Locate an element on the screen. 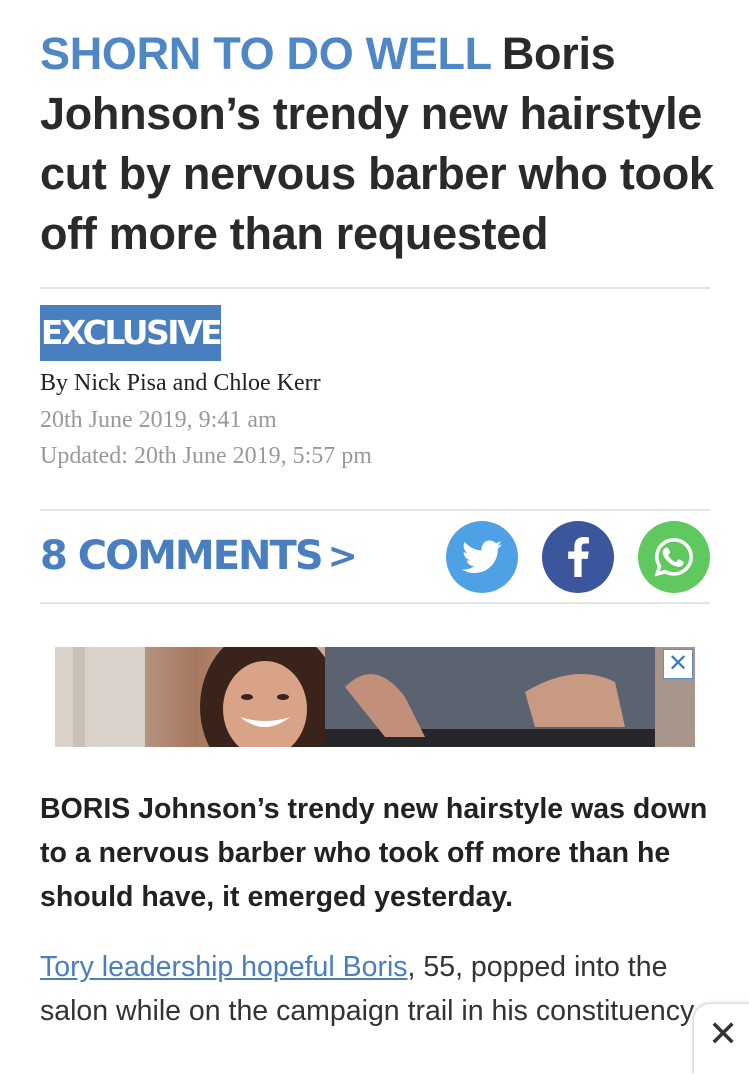 This screenshot has height=1074, width=749. chevron-right-icon: > is located at coordinates (342, 556).